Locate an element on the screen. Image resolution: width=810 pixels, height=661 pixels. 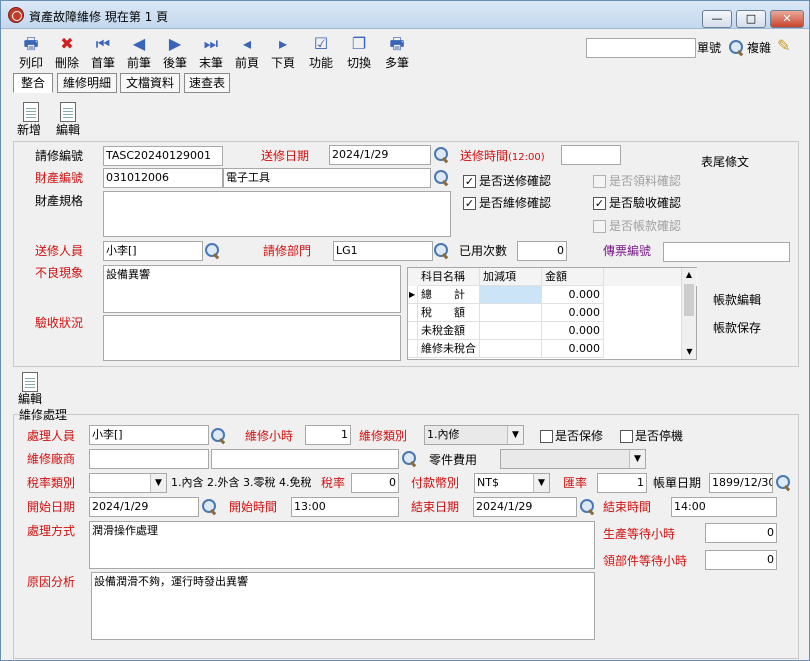
toolbar-button-2: ⏮ 首筆 is located at coordinates (103, 53).